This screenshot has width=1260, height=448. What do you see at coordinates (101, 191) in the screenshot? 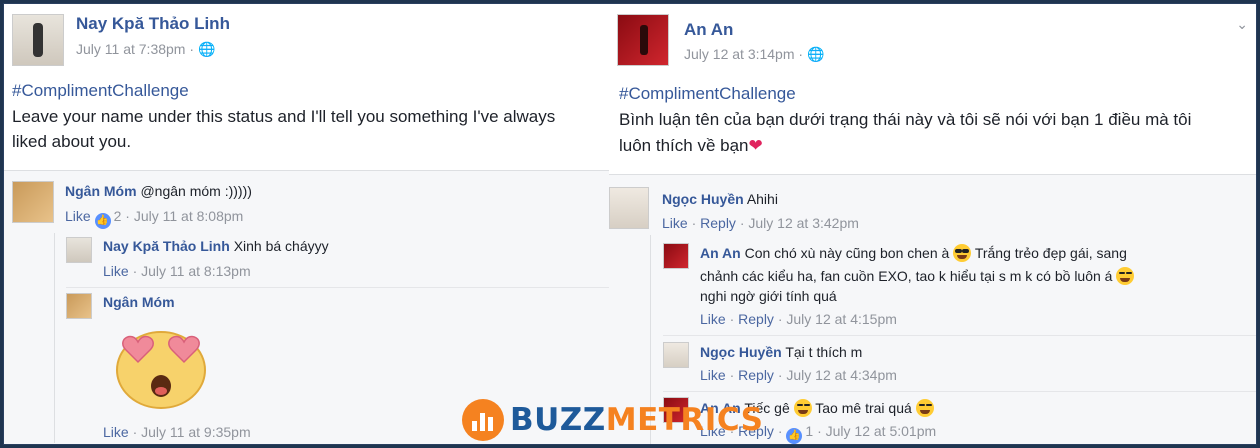
I see `comment-author: Ngân Móm` at bounding box center [101, 191].